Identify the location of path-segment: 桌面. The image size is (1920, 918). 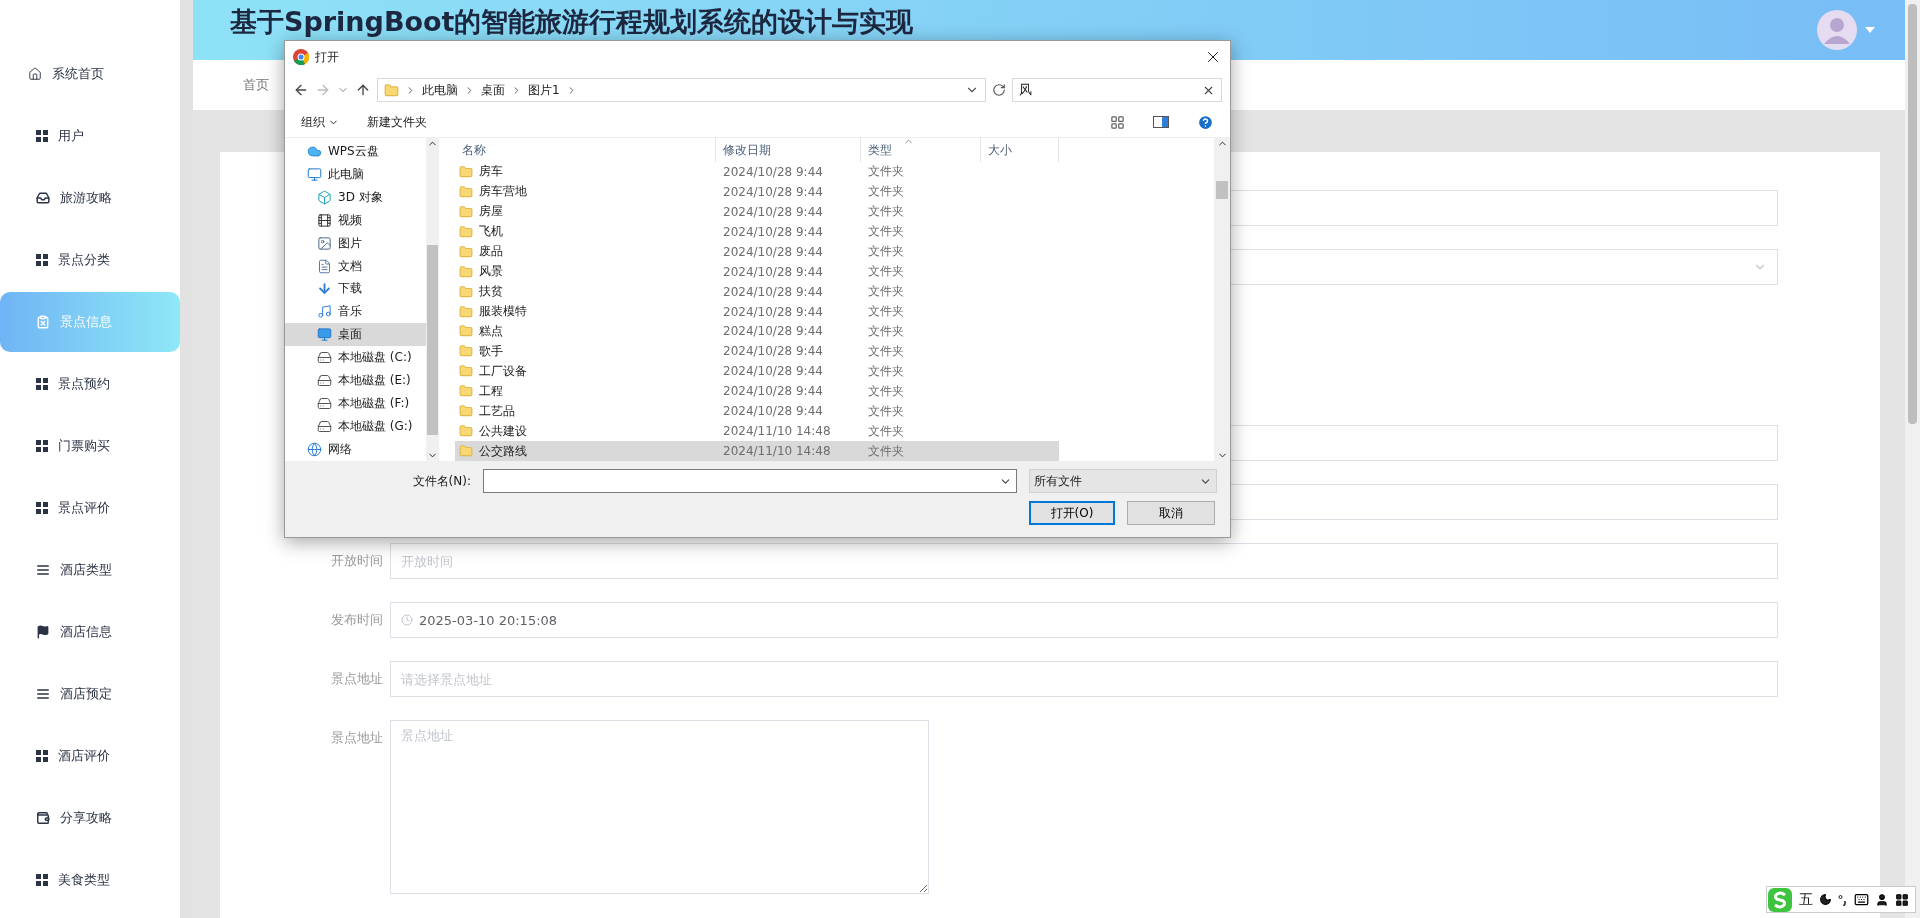
(493, 90).